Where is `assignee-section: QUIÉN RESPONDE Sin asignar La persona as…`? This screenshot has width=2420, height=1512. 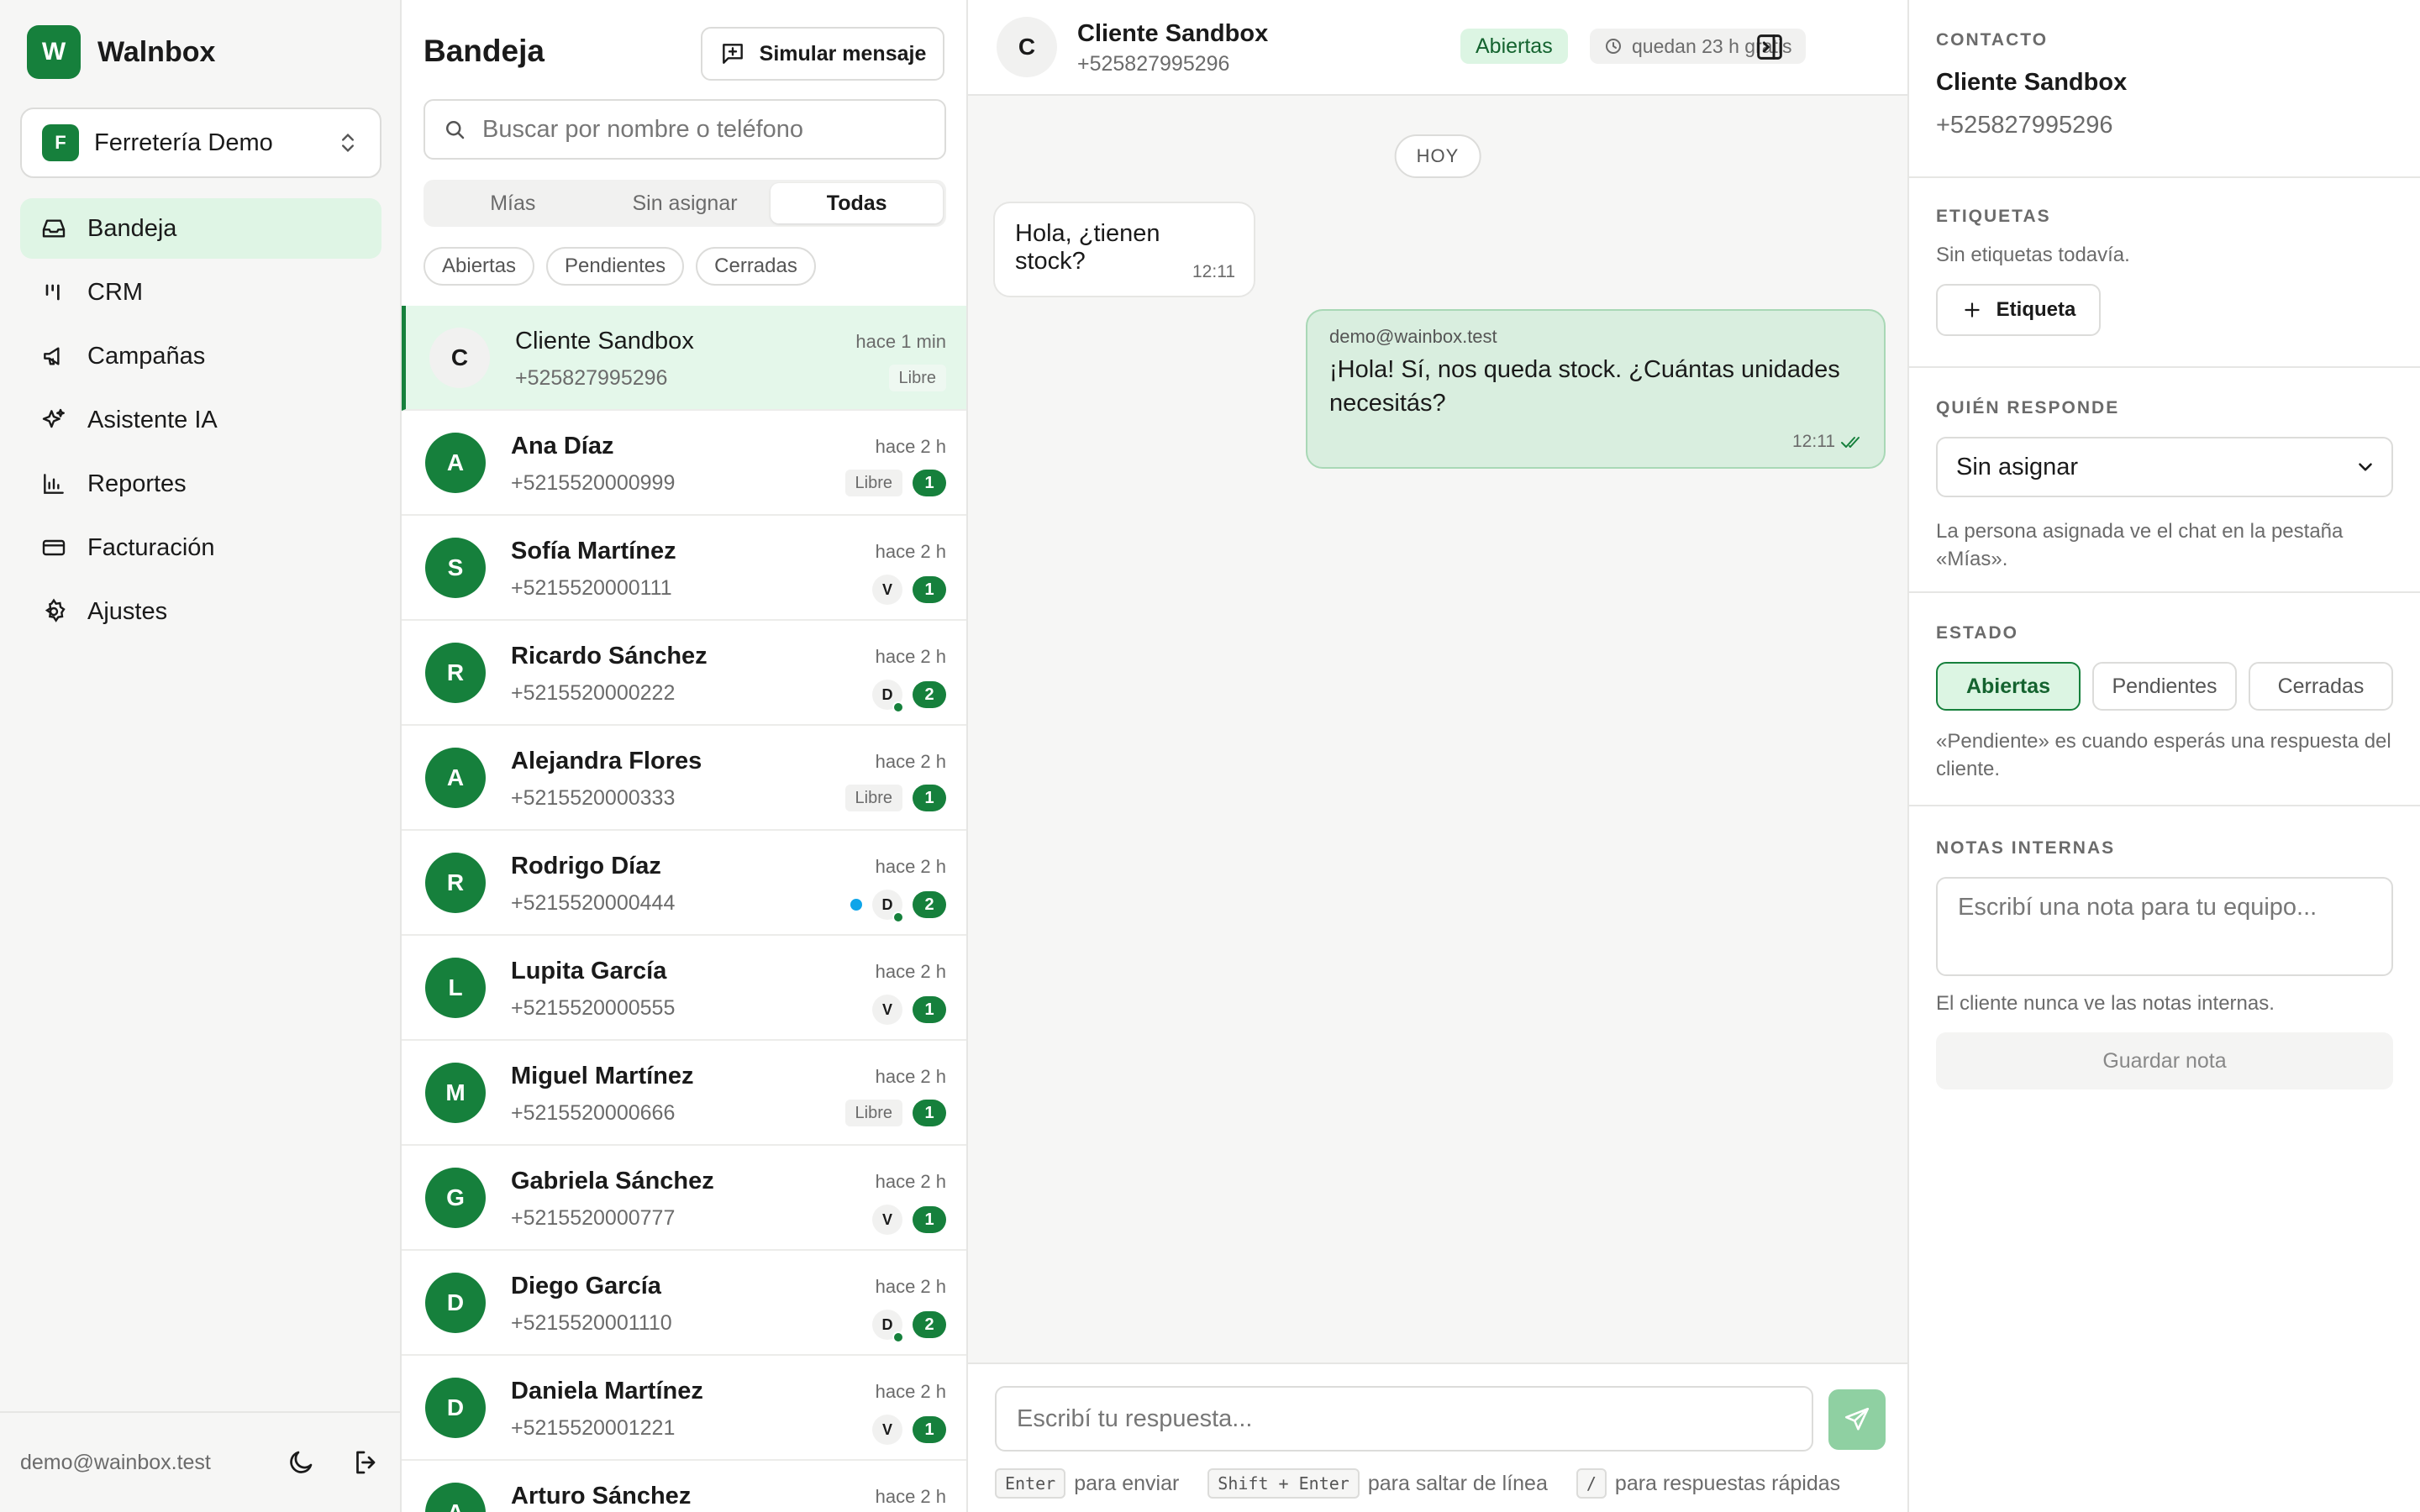 assignee-section: QUIÉN RESPONDE Sin asignar La persona as… is located at coordinates (2164, 480).